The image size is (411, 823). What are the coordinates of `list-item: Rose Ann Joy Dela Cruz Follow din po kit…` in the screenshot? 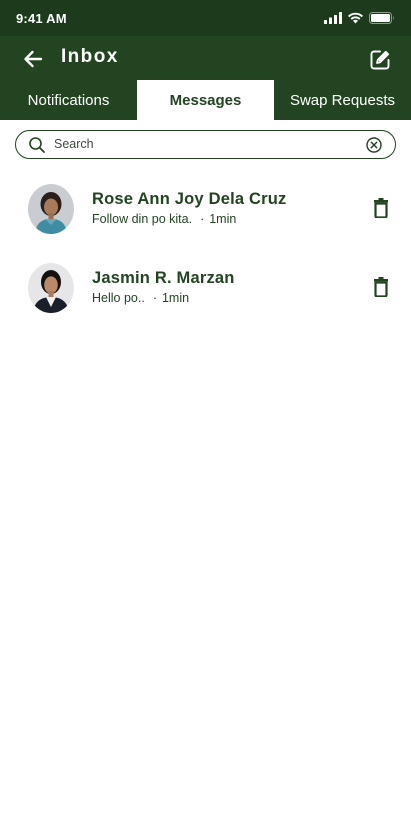 It's located at (205, 209).